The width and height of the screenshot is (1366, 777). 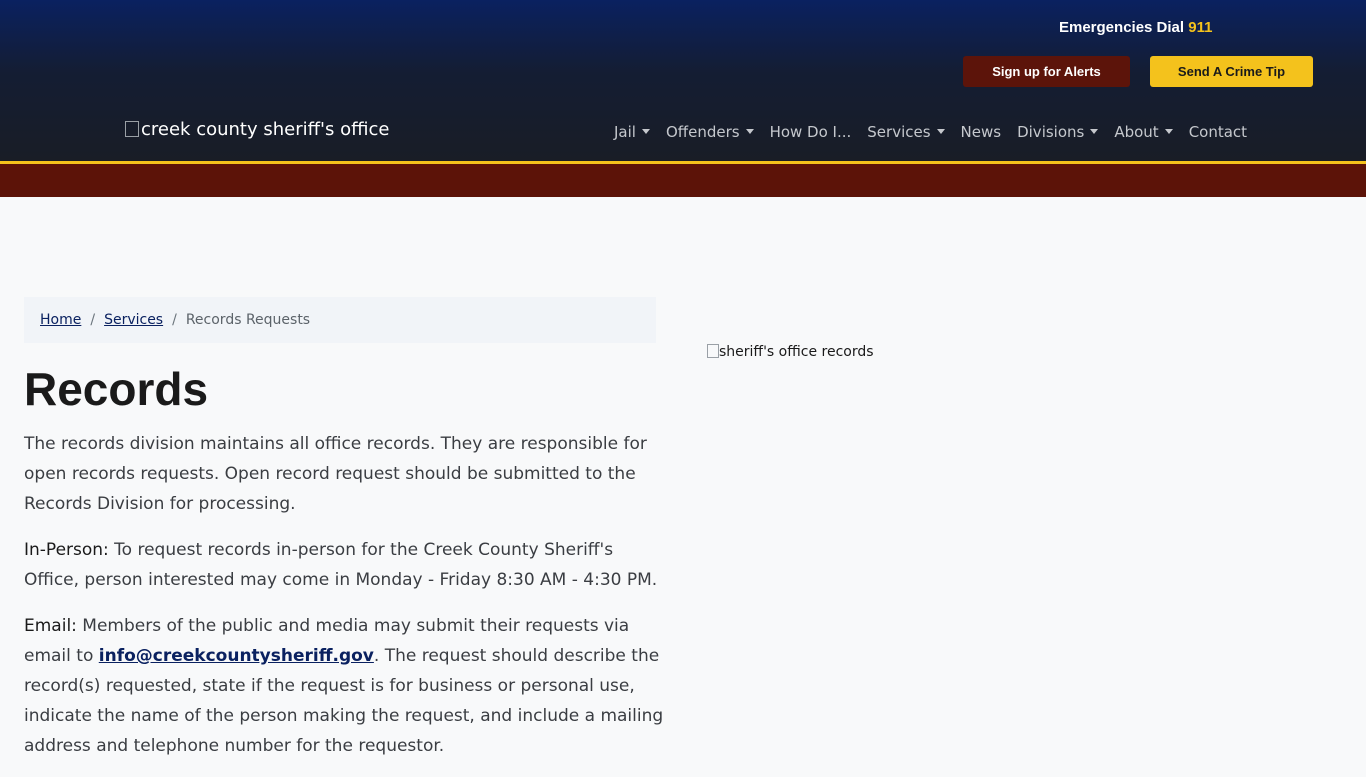 I want to click on records-image-alt: sheriff's office records, so click(x=796, y=352).